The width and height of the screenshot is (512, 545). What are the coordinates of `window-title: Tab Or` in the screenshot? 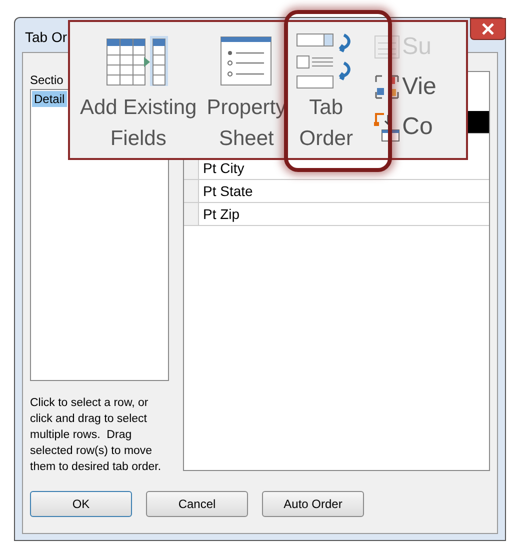 It's located at (46, 37).